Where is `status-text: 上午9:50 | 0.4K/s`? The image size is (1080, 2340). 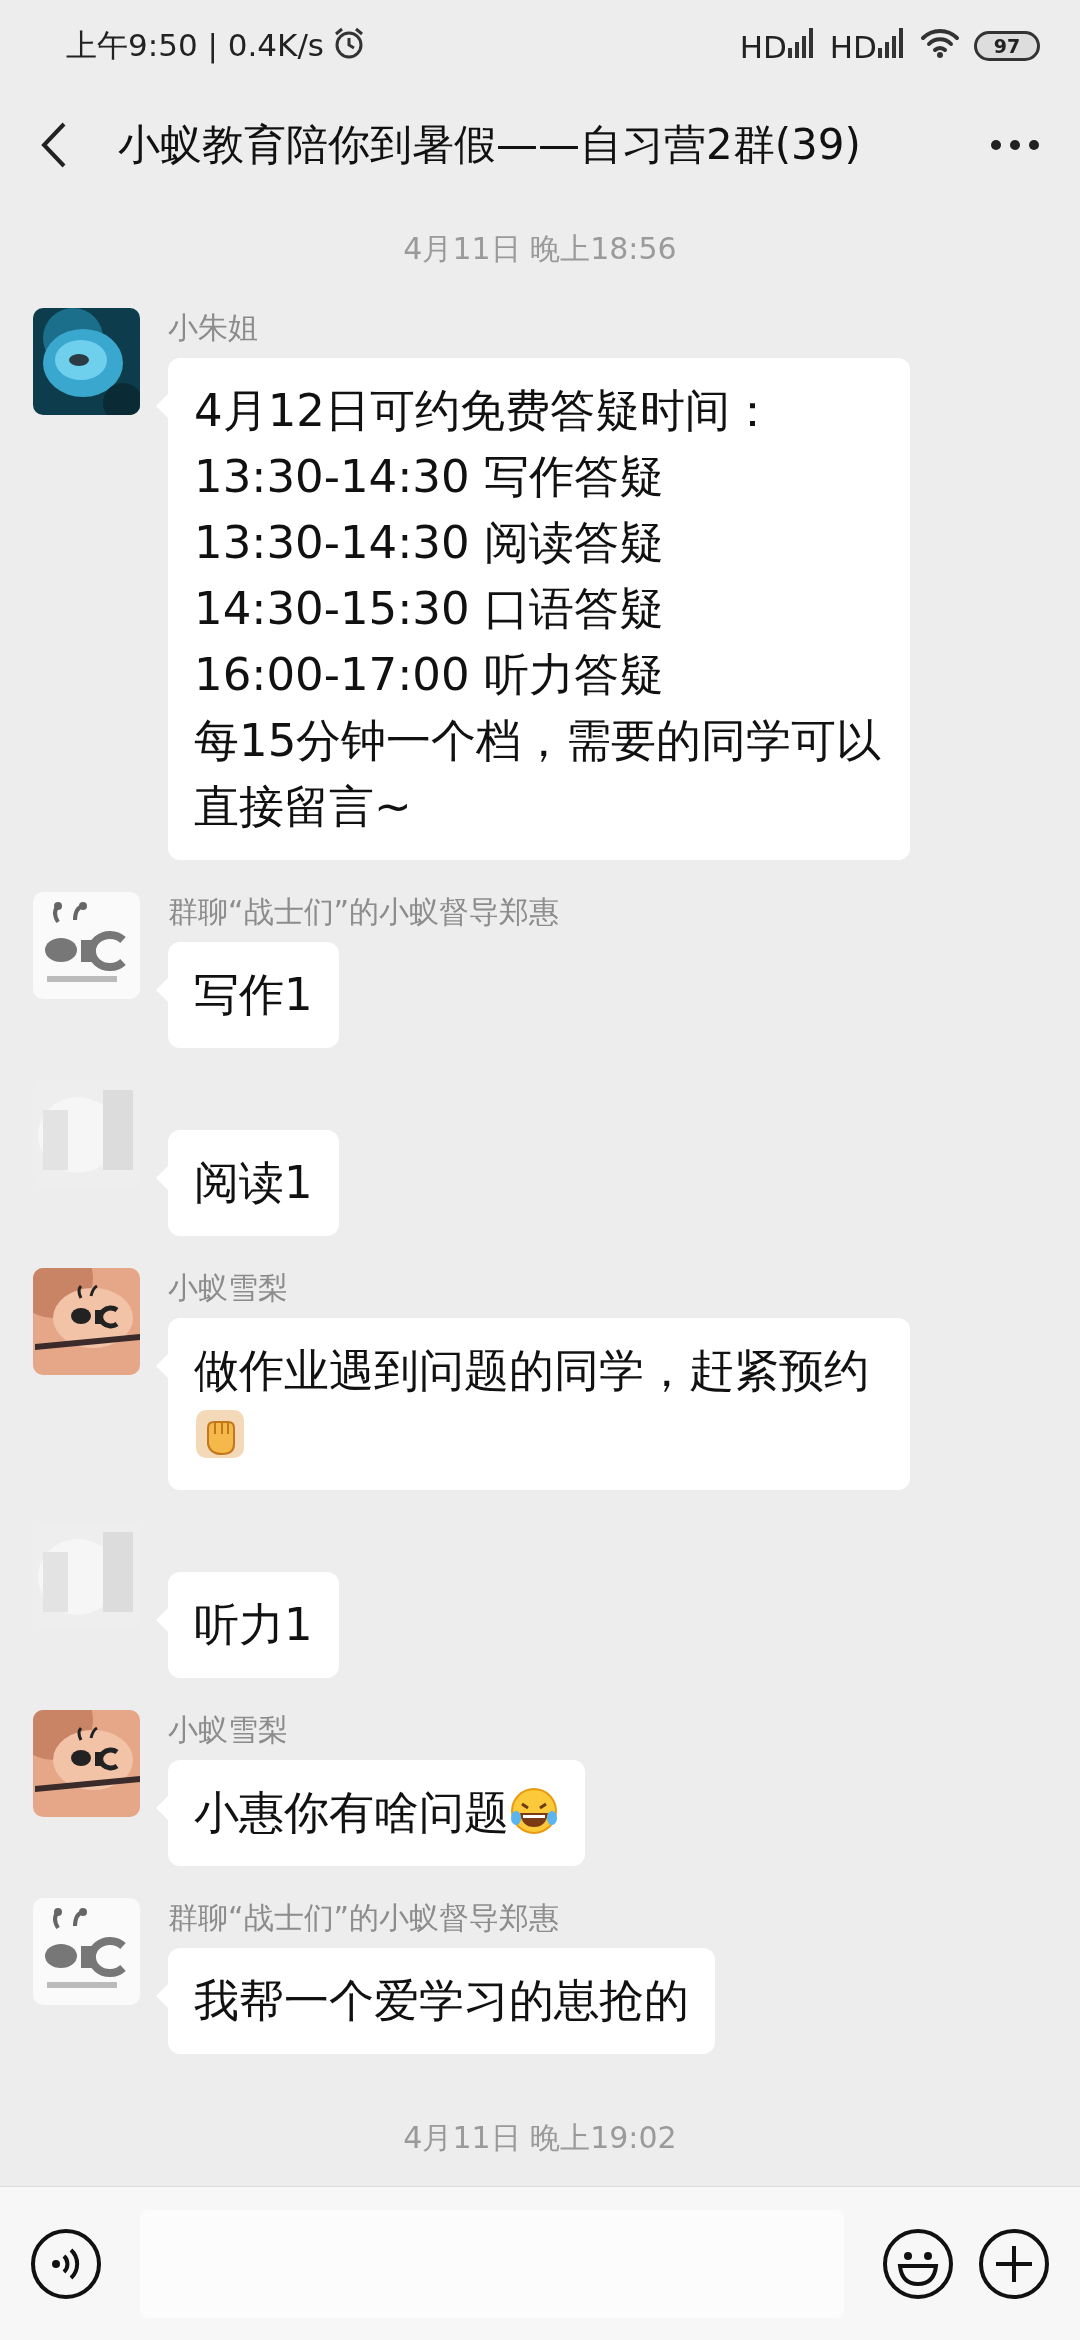
status-text: 上午9:50 | 0.4K/s is located at coordinates (195, 46).